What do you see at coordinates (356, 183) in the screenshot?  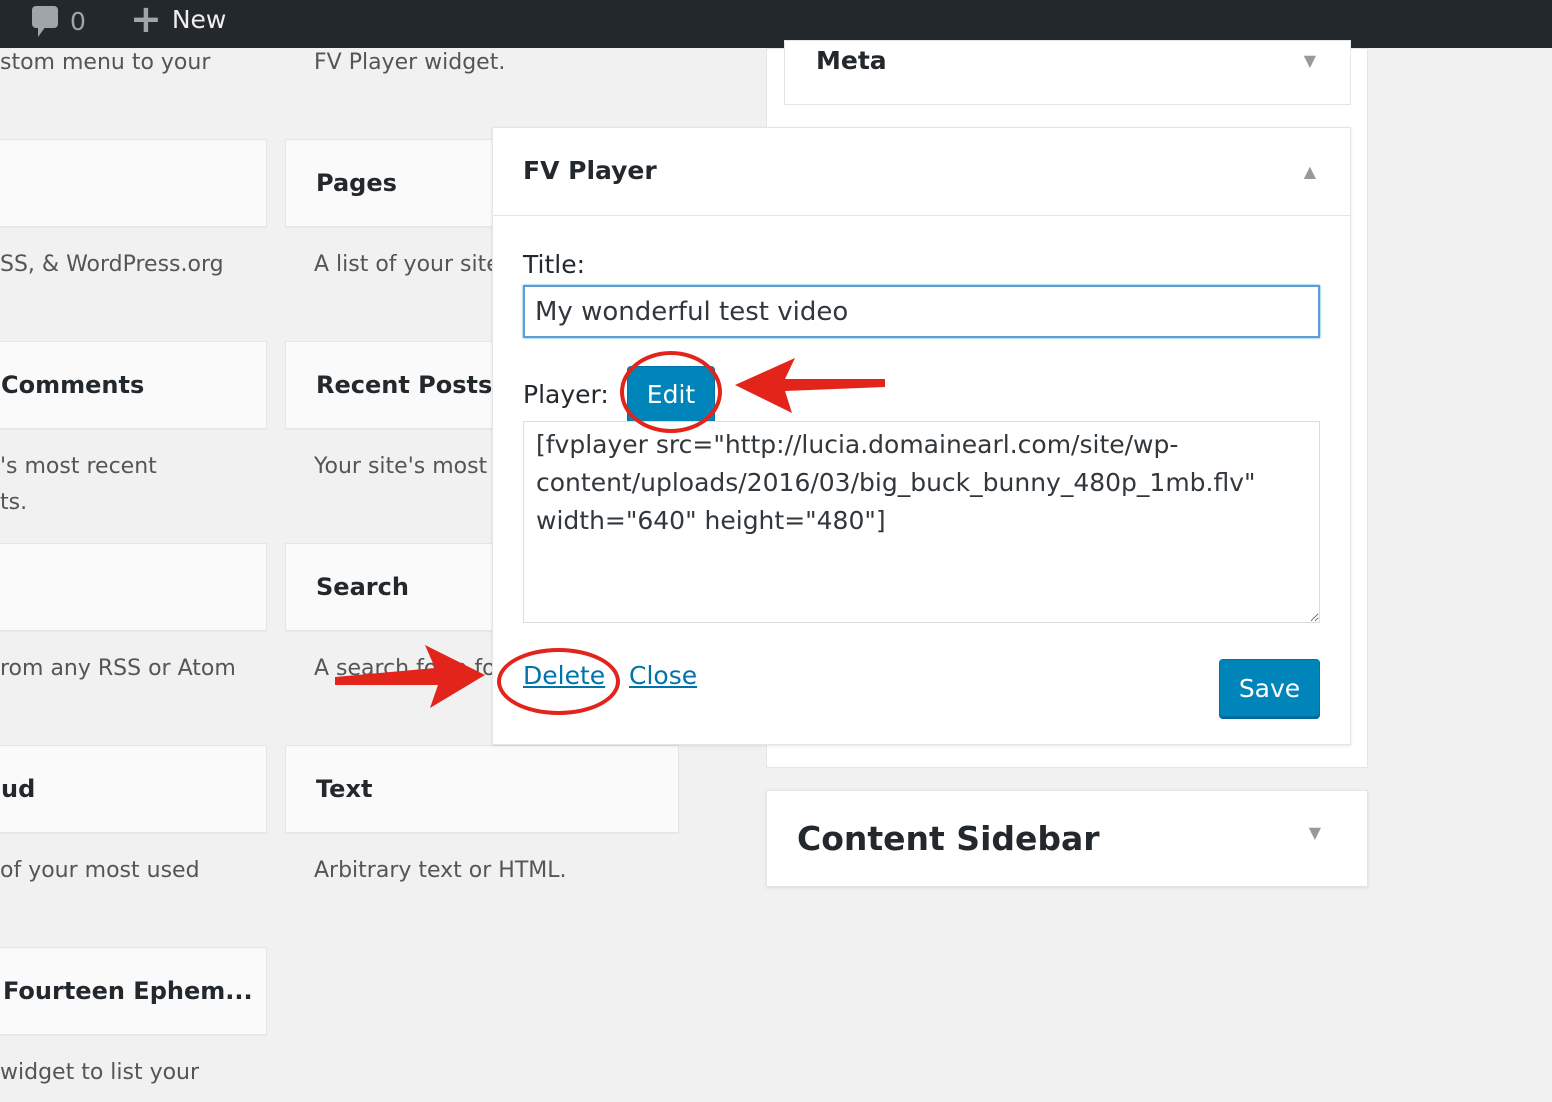 I see `widget-title: Pages` at bounding box center [356, 183].